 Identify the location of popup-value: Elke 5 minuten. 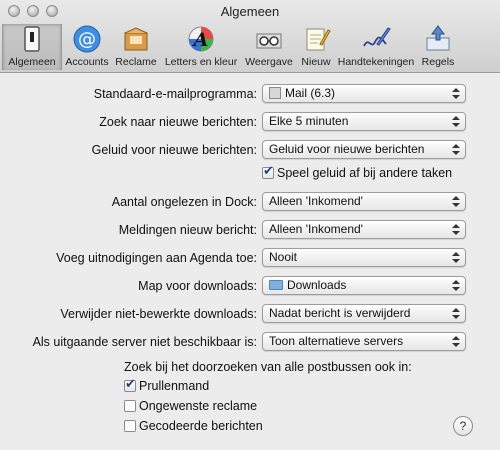
(309, 121).